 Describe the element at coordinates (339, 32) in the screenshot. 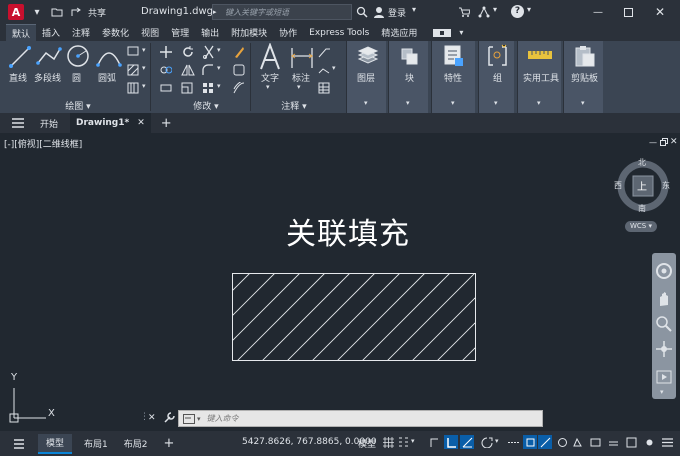

I see `tab-express-tools: Express Tools` at that location.